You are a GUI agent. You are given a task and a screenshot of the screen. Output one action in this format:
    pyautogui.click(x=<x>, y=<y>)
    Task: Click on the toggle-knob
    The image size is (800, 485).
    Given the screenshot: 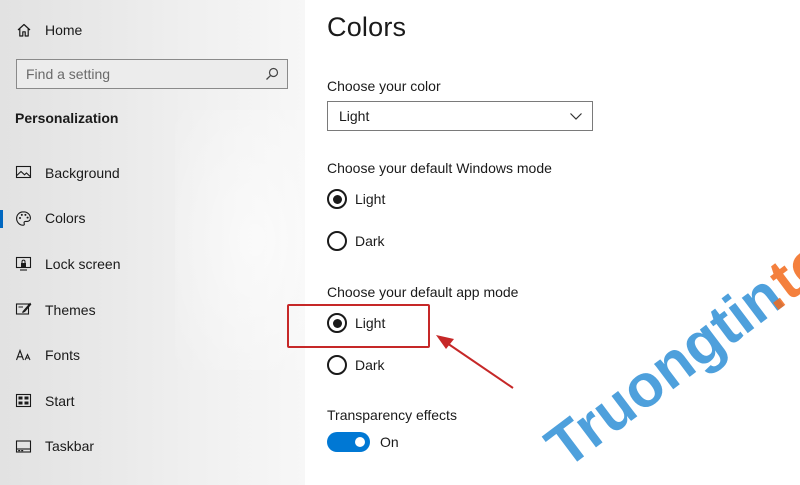 What is the action you would take?
    pyautogui.click(x=360, y=442)
    